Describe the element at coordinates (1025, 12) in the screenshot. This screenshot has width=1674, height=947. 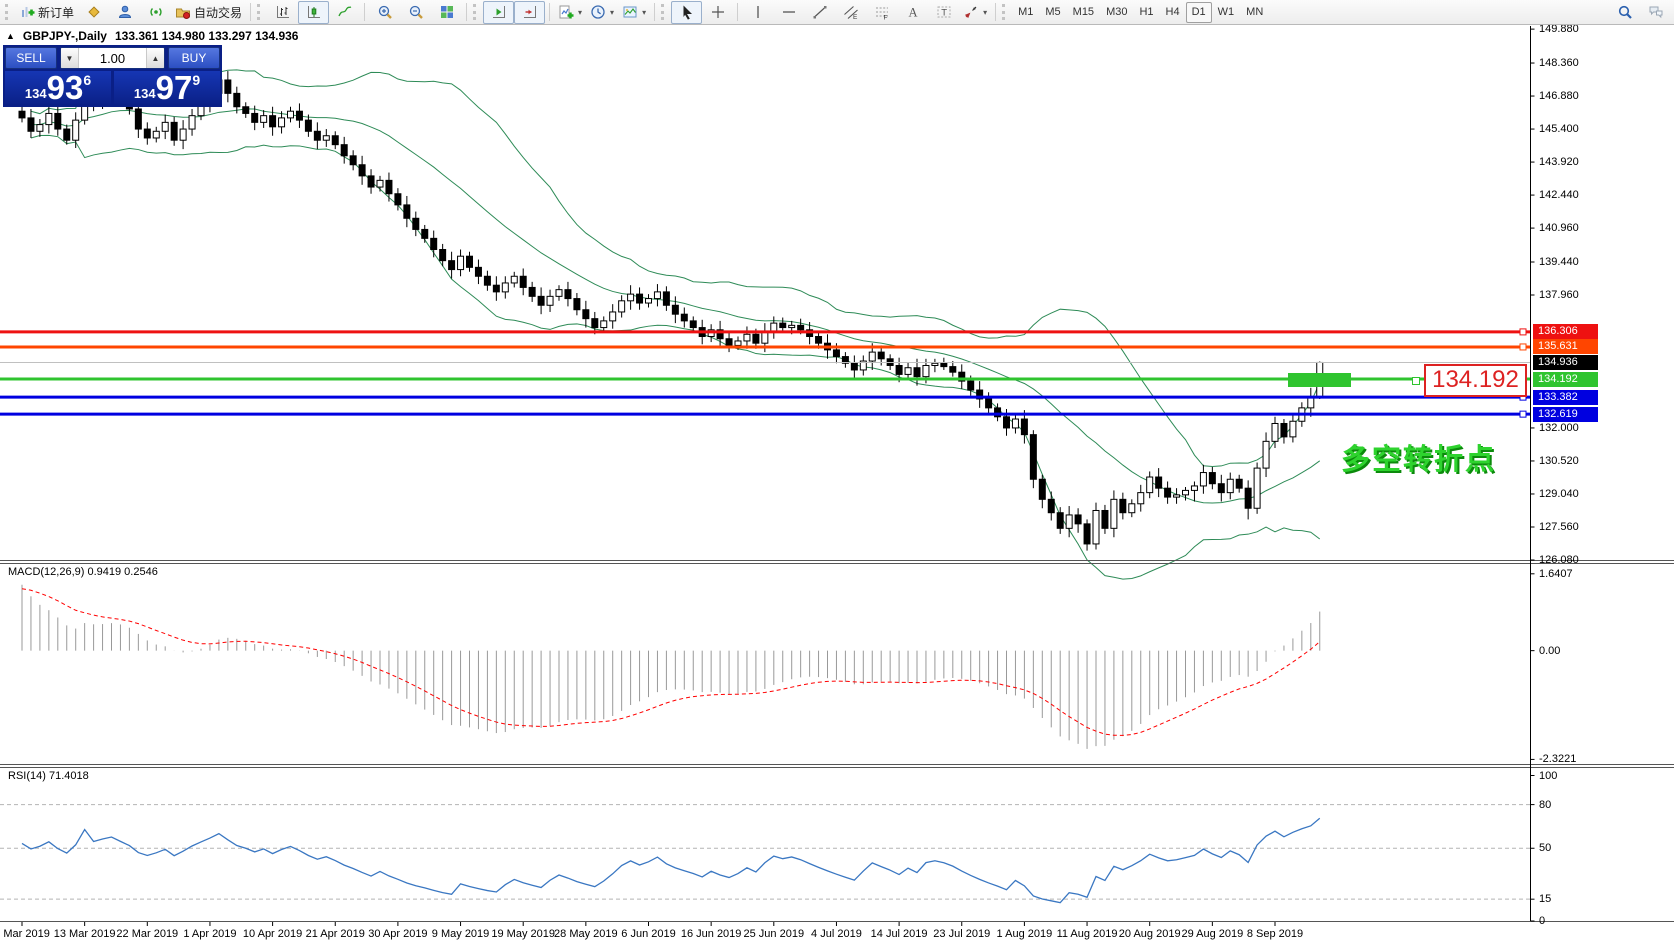
I see `timeframe-m1-button: M1` at that location.